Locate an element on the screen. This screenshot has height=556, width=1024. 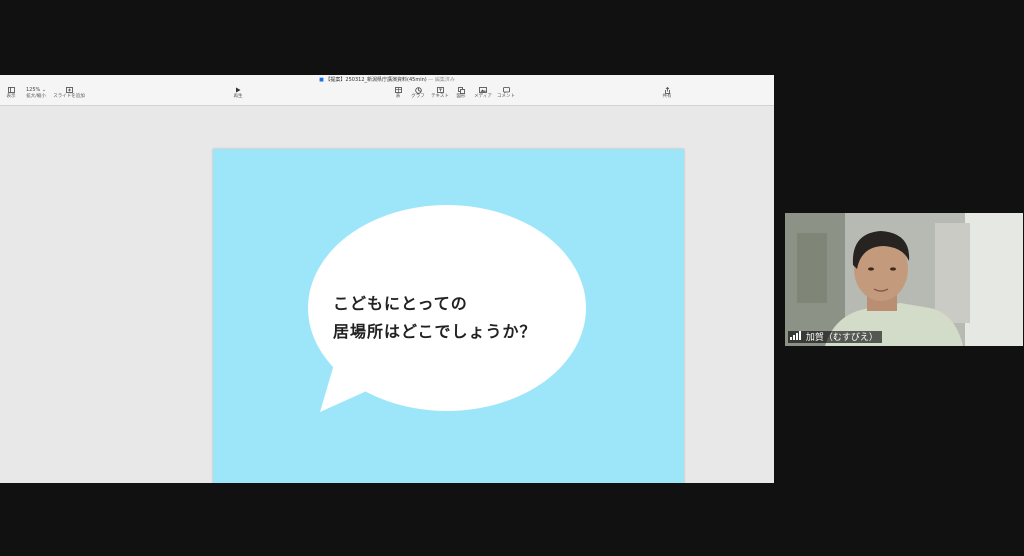
chart-label: グラフ is located at coordinates (418, 96).